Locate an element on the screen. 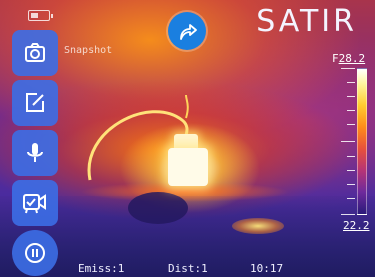  pause-icon is located at coordinates (35, 253).